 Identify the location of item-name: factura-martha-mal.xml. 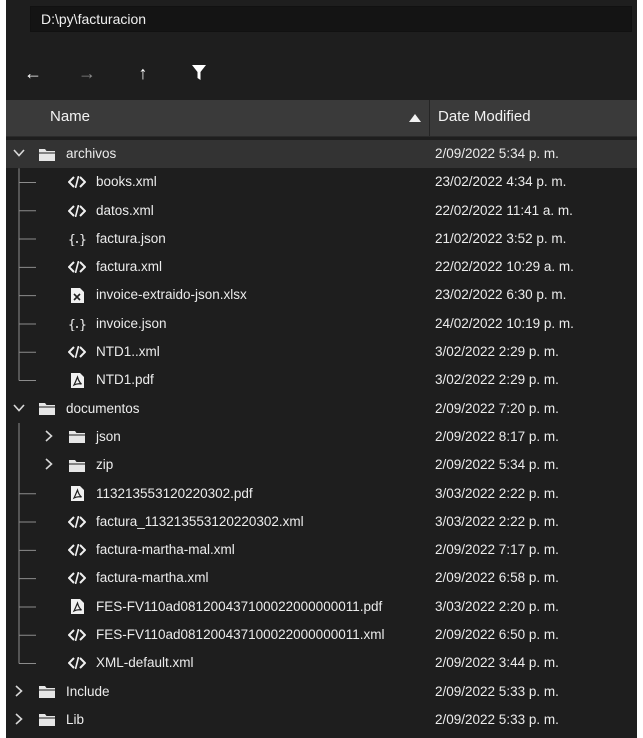
(165, 550).